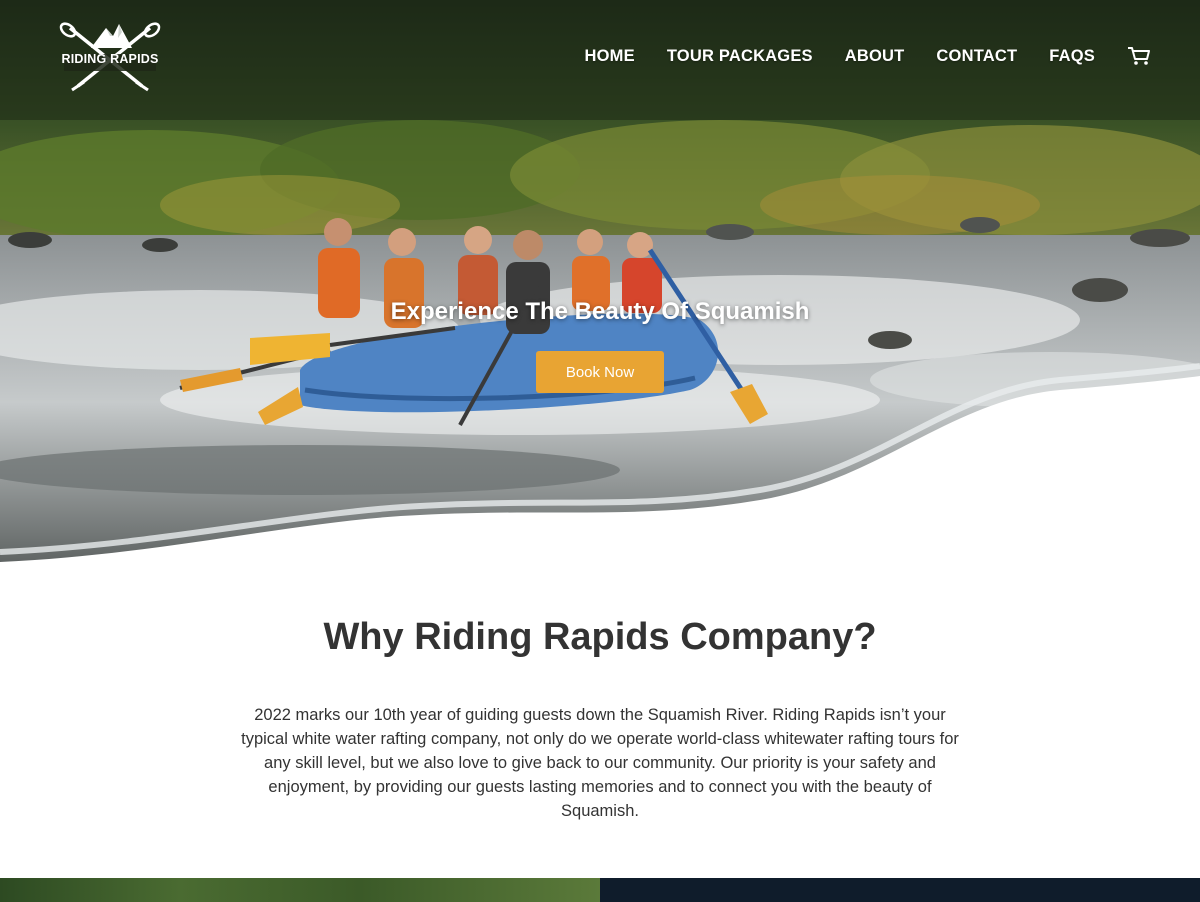 This screenshot has height=902, width=1200. Describe the element at coordinates (300, 890) in the screenshot. I see `bottom-image-strip` at that location.